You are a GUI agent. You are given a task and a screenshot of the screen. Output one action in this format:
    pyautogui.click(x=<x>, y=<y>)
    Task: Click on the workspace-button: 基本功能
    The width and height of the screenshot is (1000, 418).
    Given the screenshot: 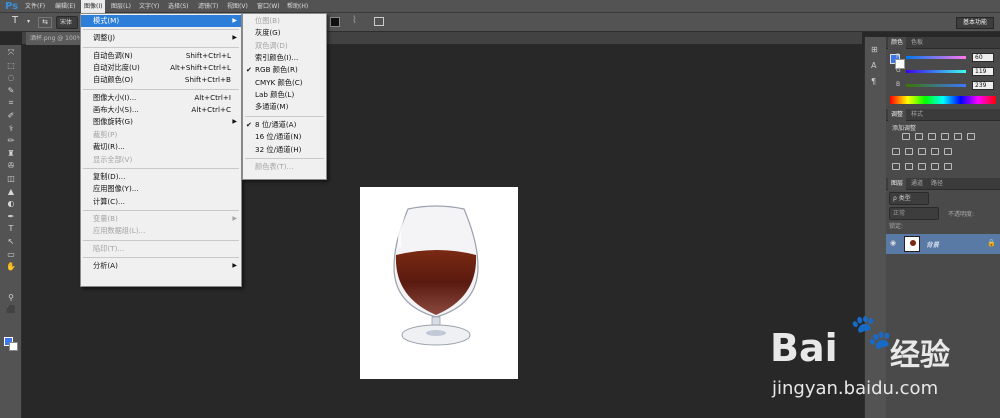 What is the action you would take?
    pyautogui.click(x=975, y=23)
    